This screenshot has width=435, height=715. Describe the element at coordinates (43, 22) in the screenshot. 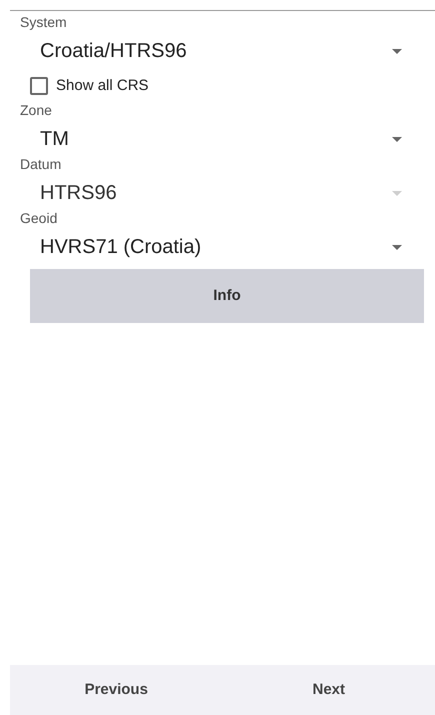

I see `field-label: System` at that location.